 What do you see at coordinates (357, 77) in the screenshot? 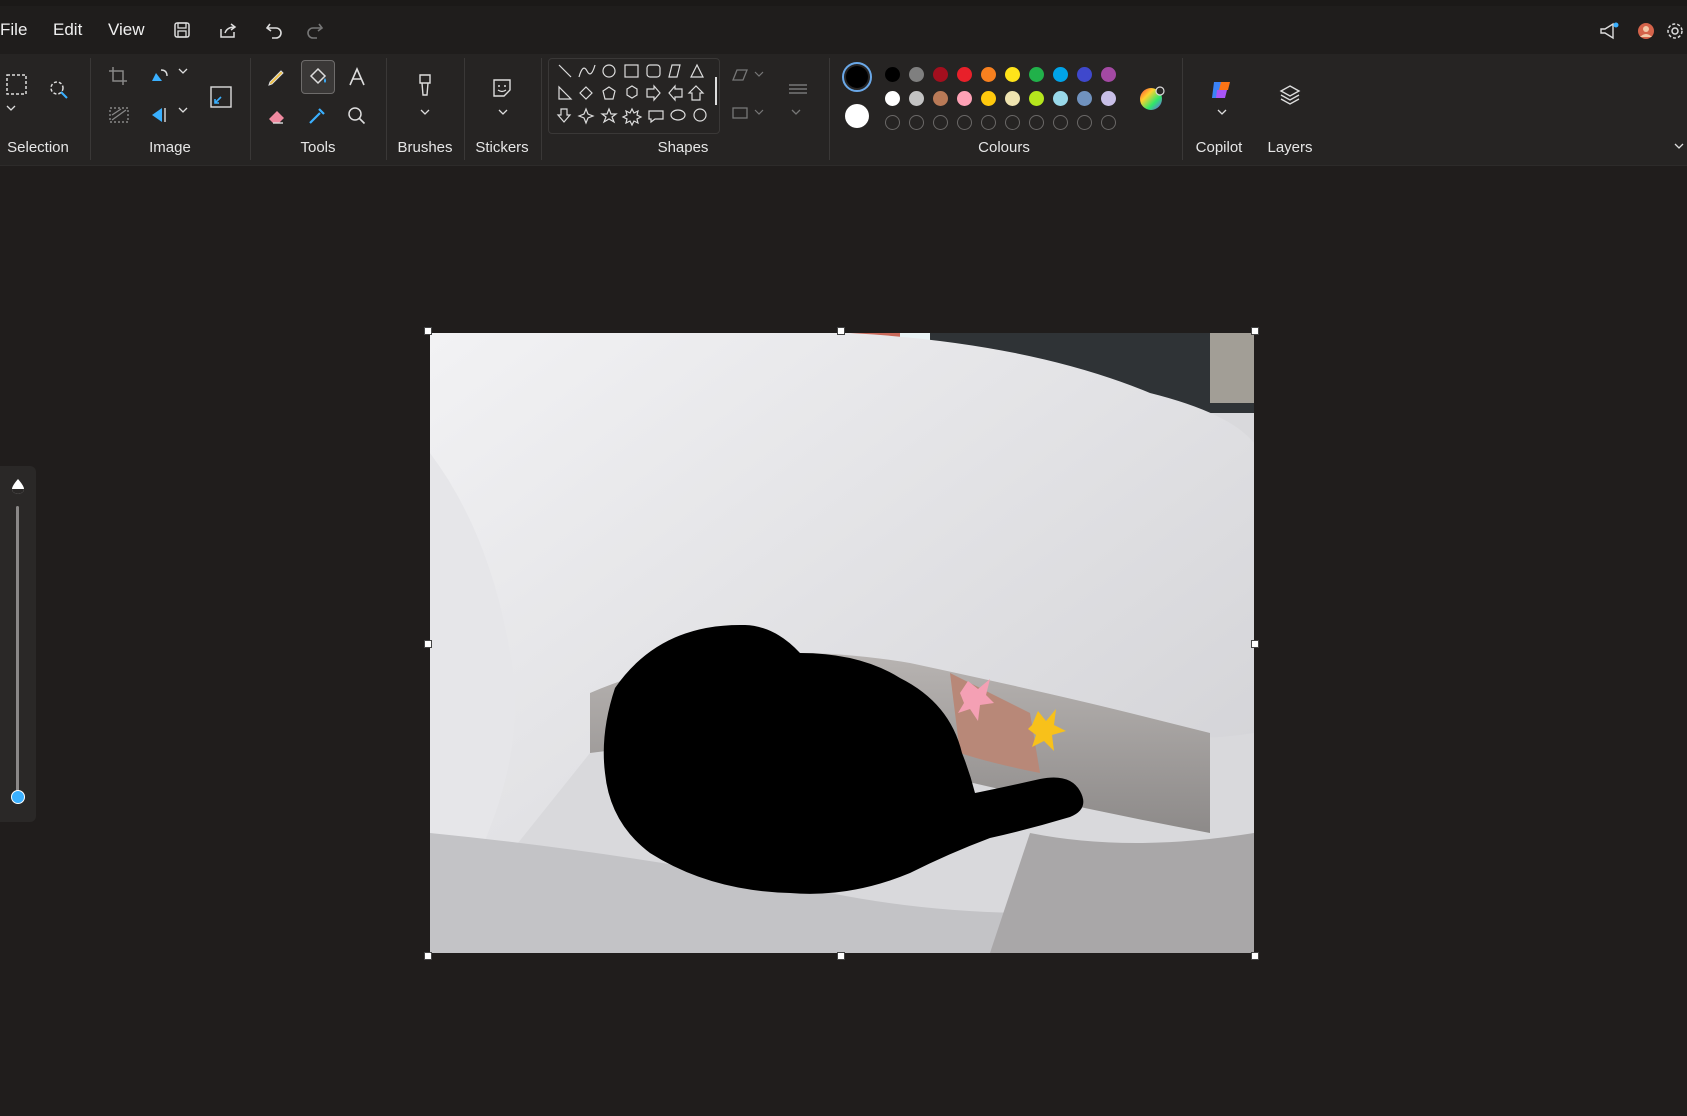
I see `text-icon` at bounding box center [357, 77].